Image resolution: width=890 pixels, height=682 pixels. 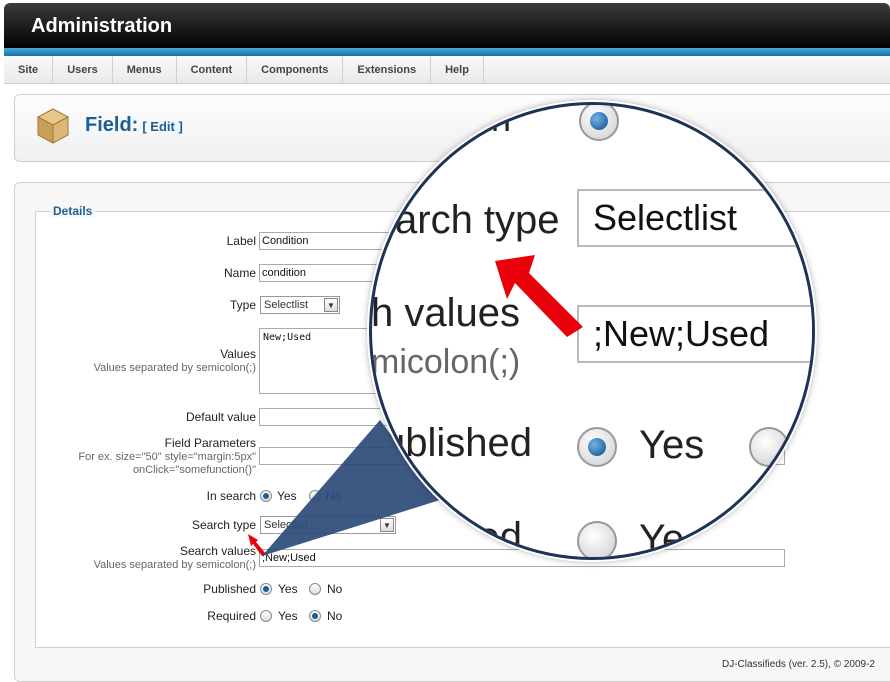 What do you see at coordinates (242, 305) in the screenshot?
I see `type-field-label: Type` at bounding box center [242, 305].